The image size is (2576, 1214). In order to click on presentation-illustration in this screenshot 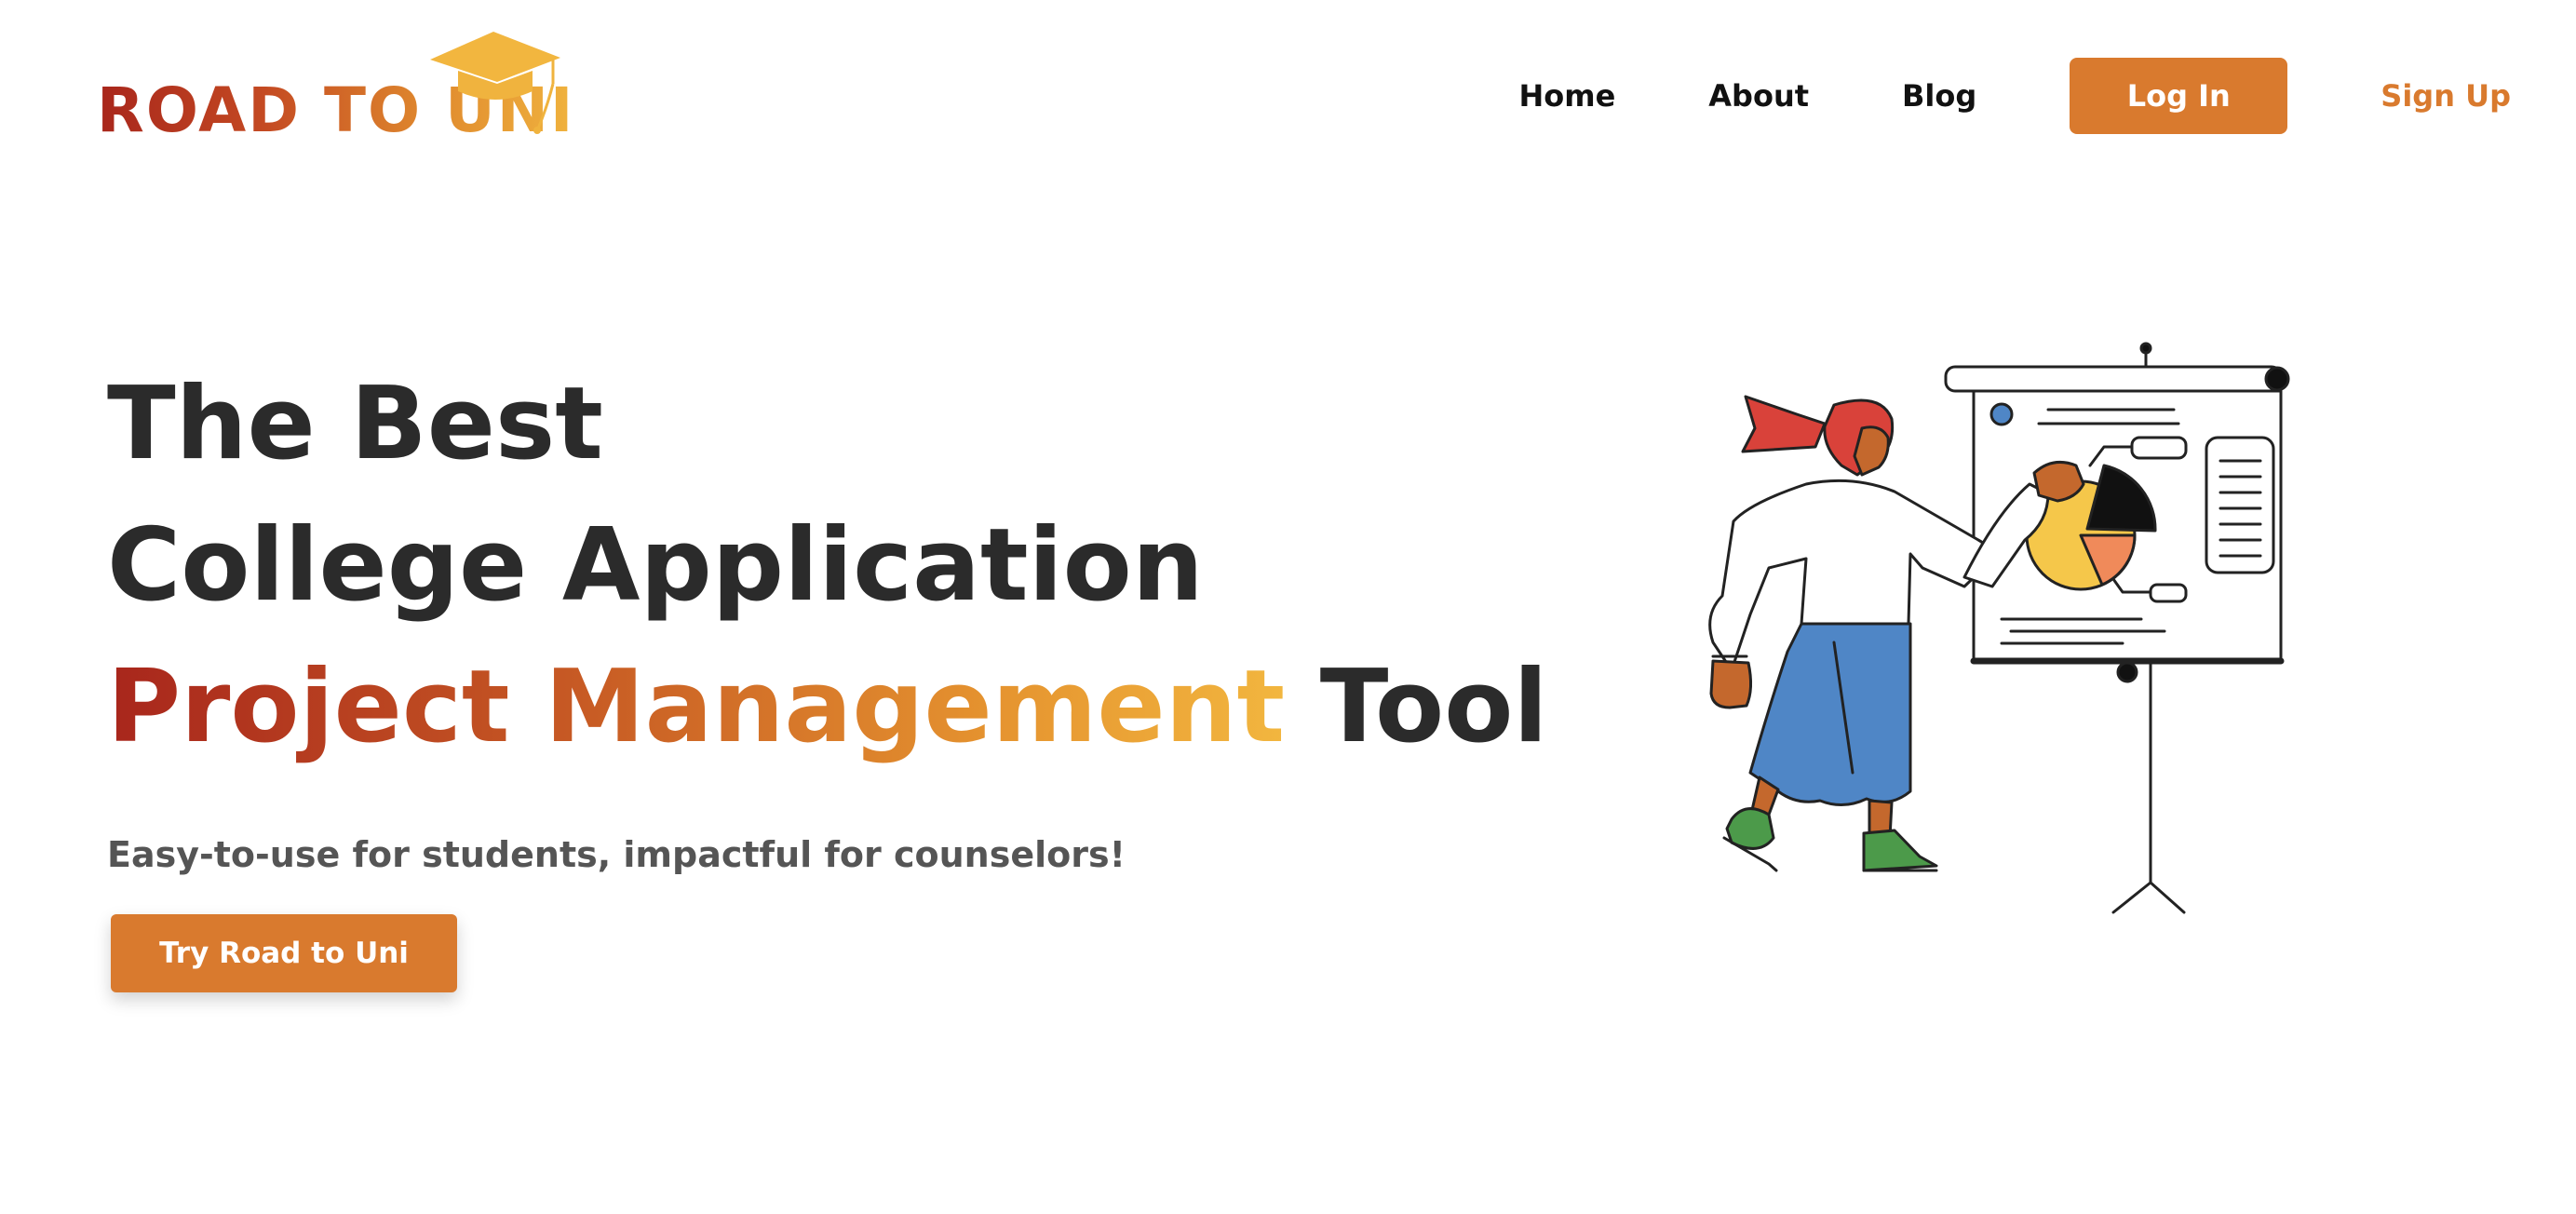, I will do `click(1999, 628)`.